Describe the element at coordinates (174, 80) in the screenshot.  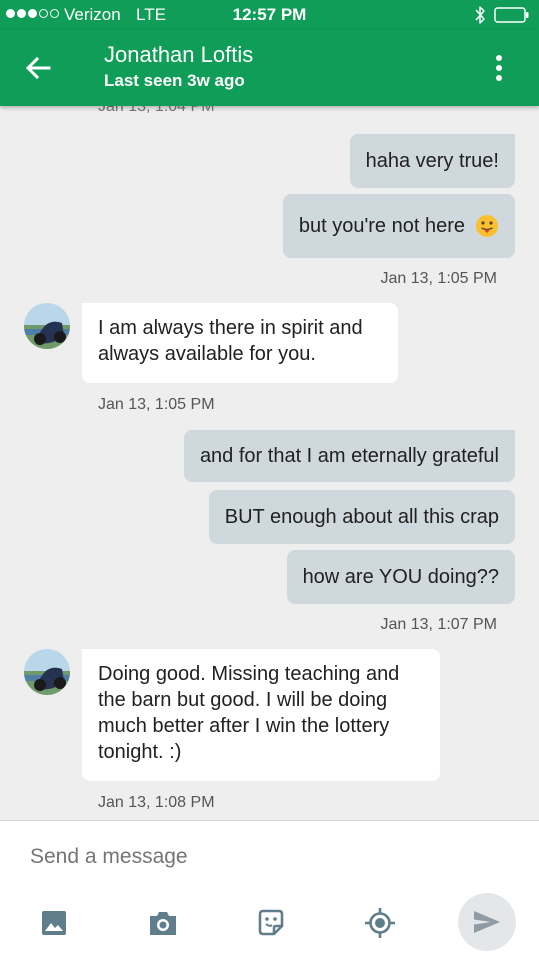
I see `last-seen-status: Last seen 3w ago` at that location.